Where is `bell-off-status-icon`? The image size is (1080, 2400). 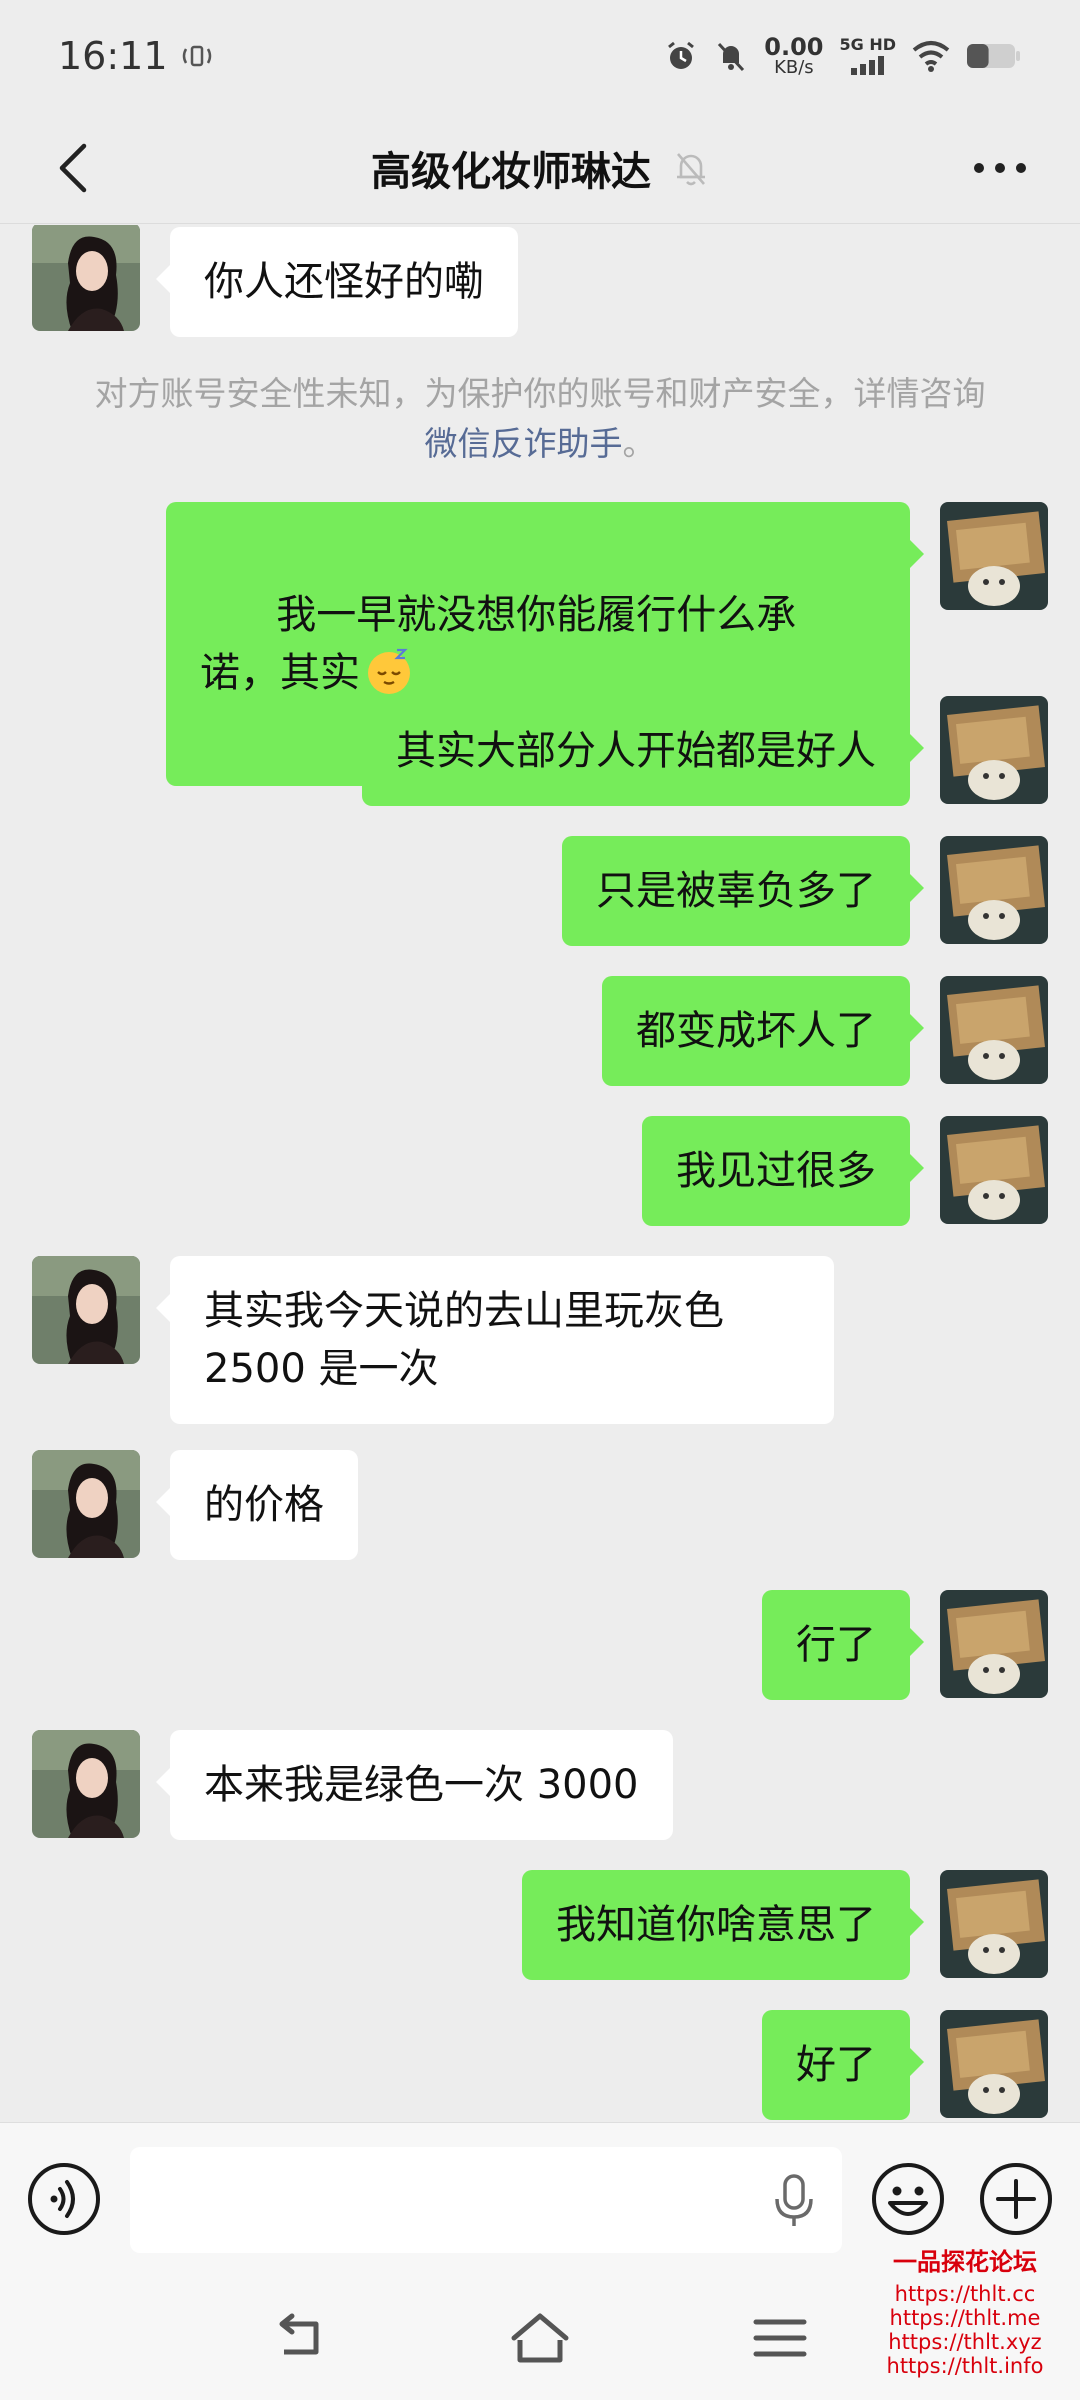 bell-off-status-icon is located at coordinates (731, 57).